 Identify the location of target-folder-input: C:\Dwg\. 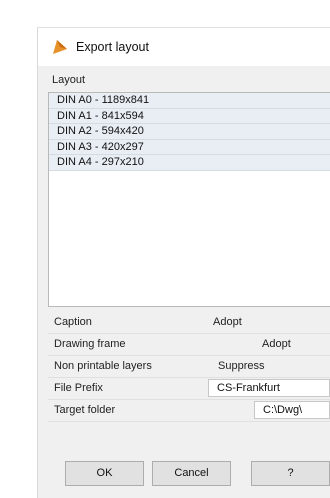
(292, 410).